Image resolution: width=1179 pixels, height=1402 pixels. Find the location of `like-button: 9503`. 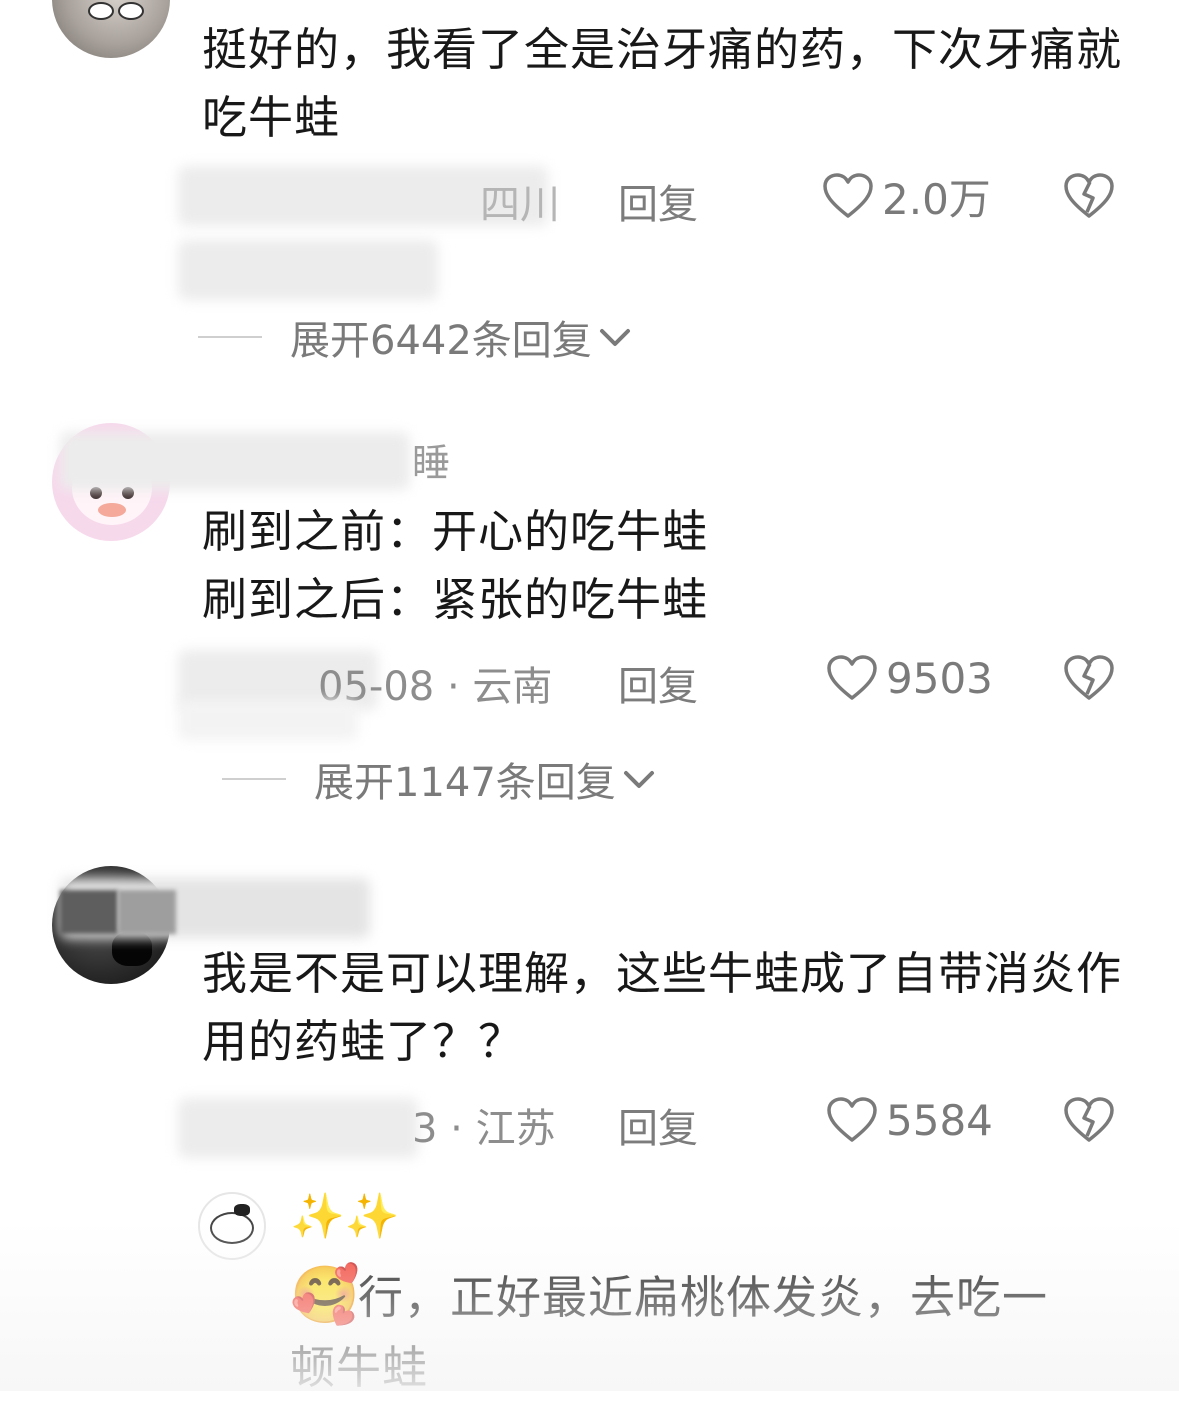

like-button: 9503 is located at coordinates (909, 678).